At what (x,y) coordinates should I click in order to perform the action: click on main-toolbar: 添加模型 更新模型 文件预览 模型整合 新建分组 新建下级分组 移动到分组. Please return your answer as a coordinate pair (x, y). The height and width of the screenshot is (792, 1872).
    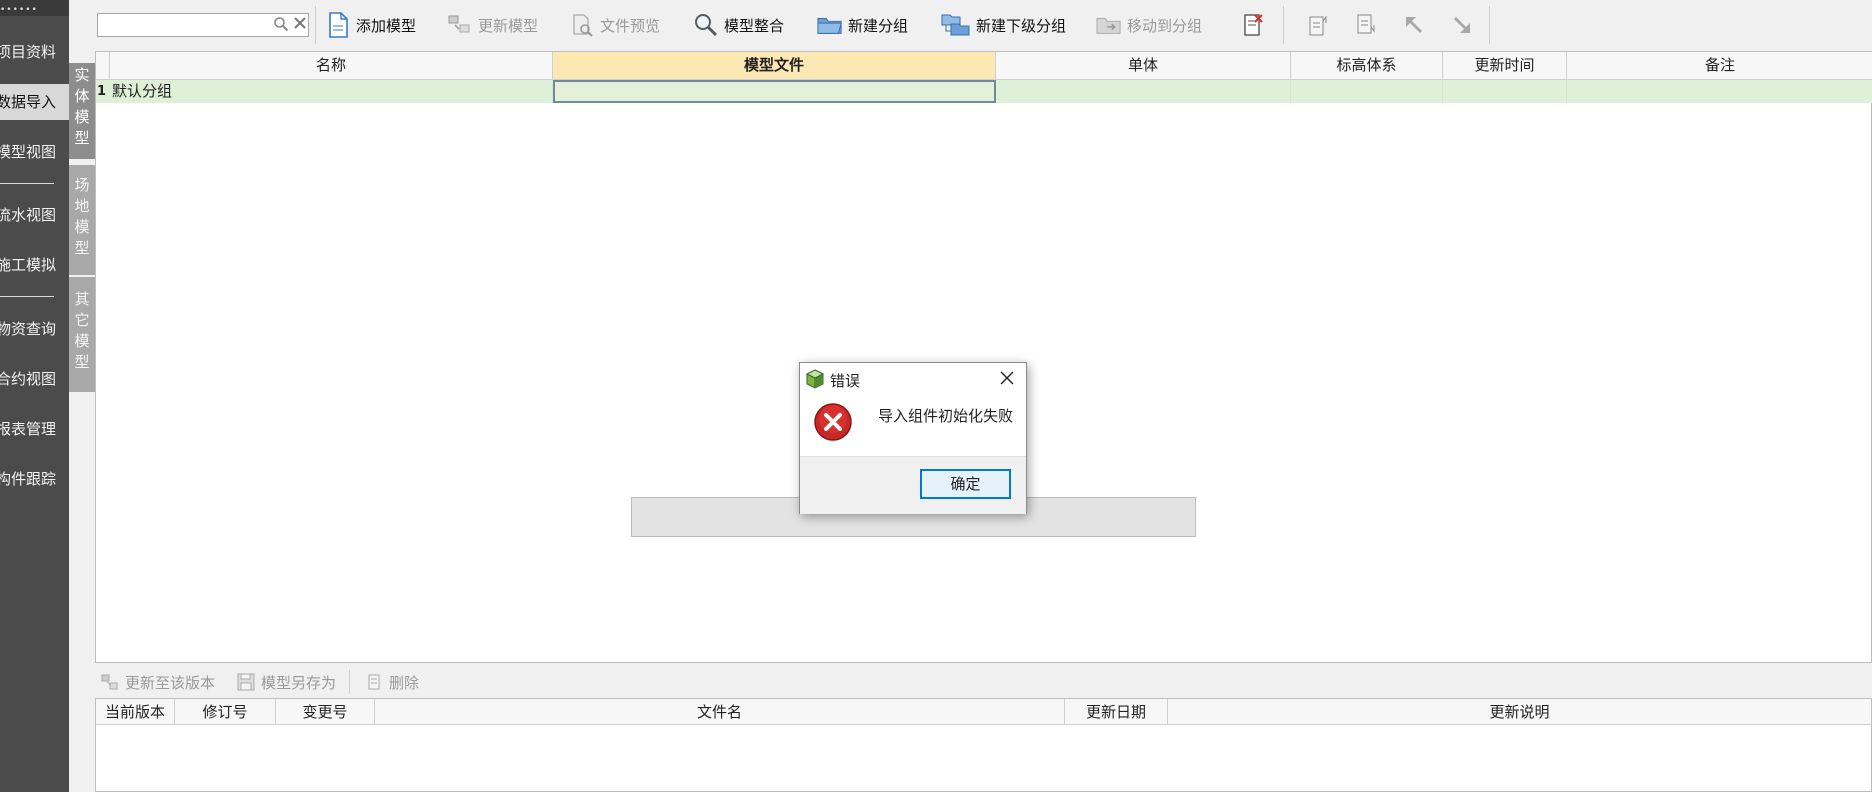
    Looking at the image, I should click on (983, 25).